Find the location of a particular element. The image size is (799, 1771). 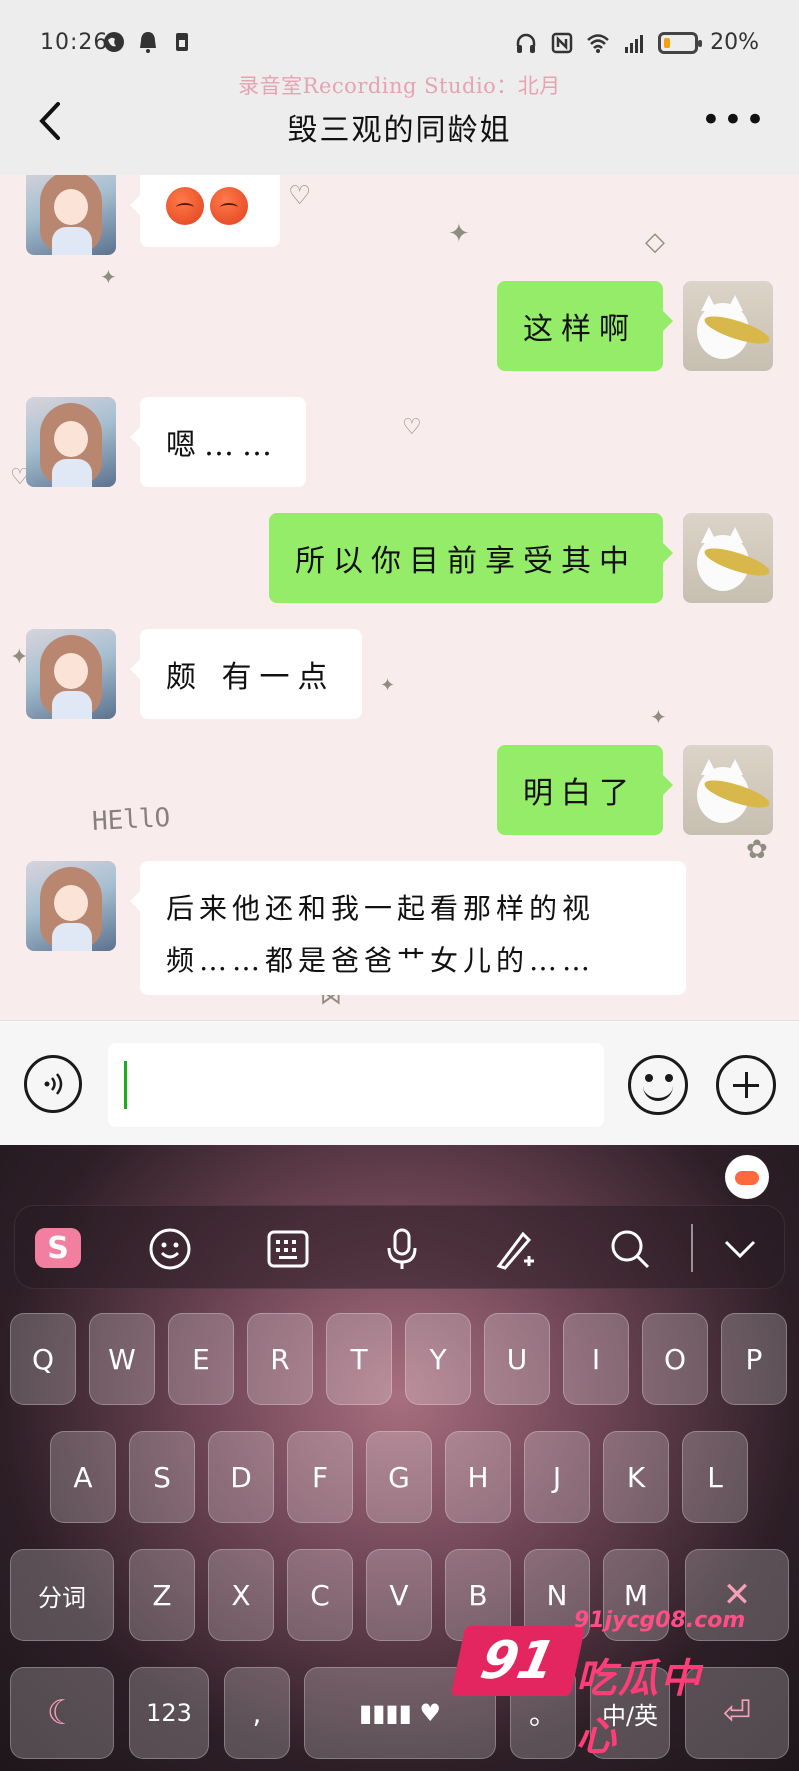

key-q: Q is located at coordinates (43, 1359).